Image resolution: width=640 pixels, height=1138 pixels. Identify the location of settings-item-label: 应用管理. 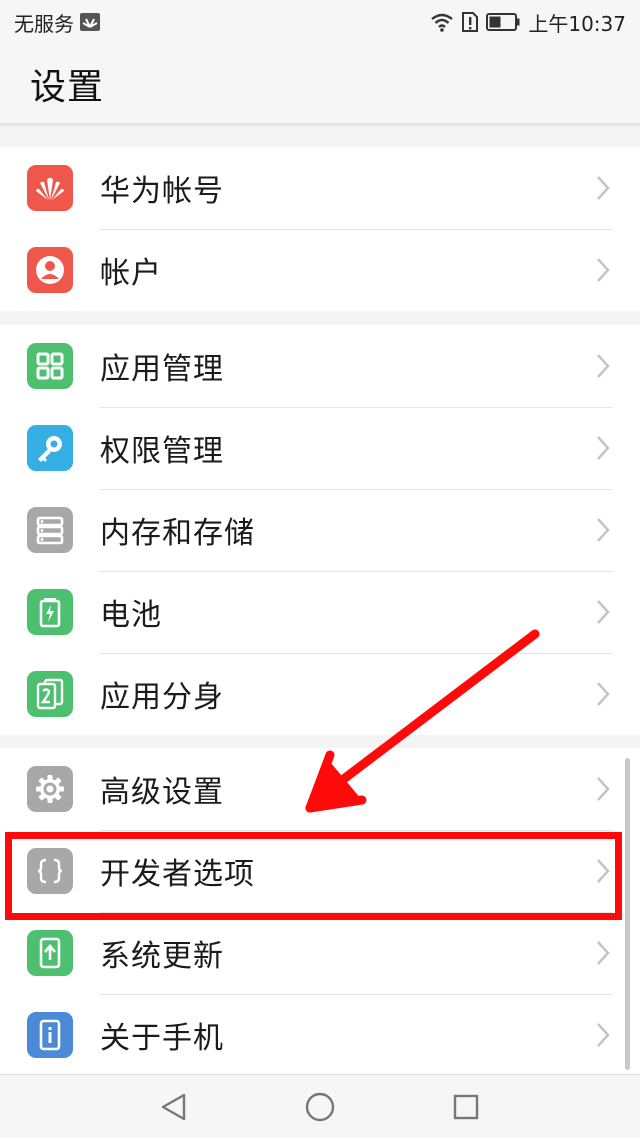
(162, 369).